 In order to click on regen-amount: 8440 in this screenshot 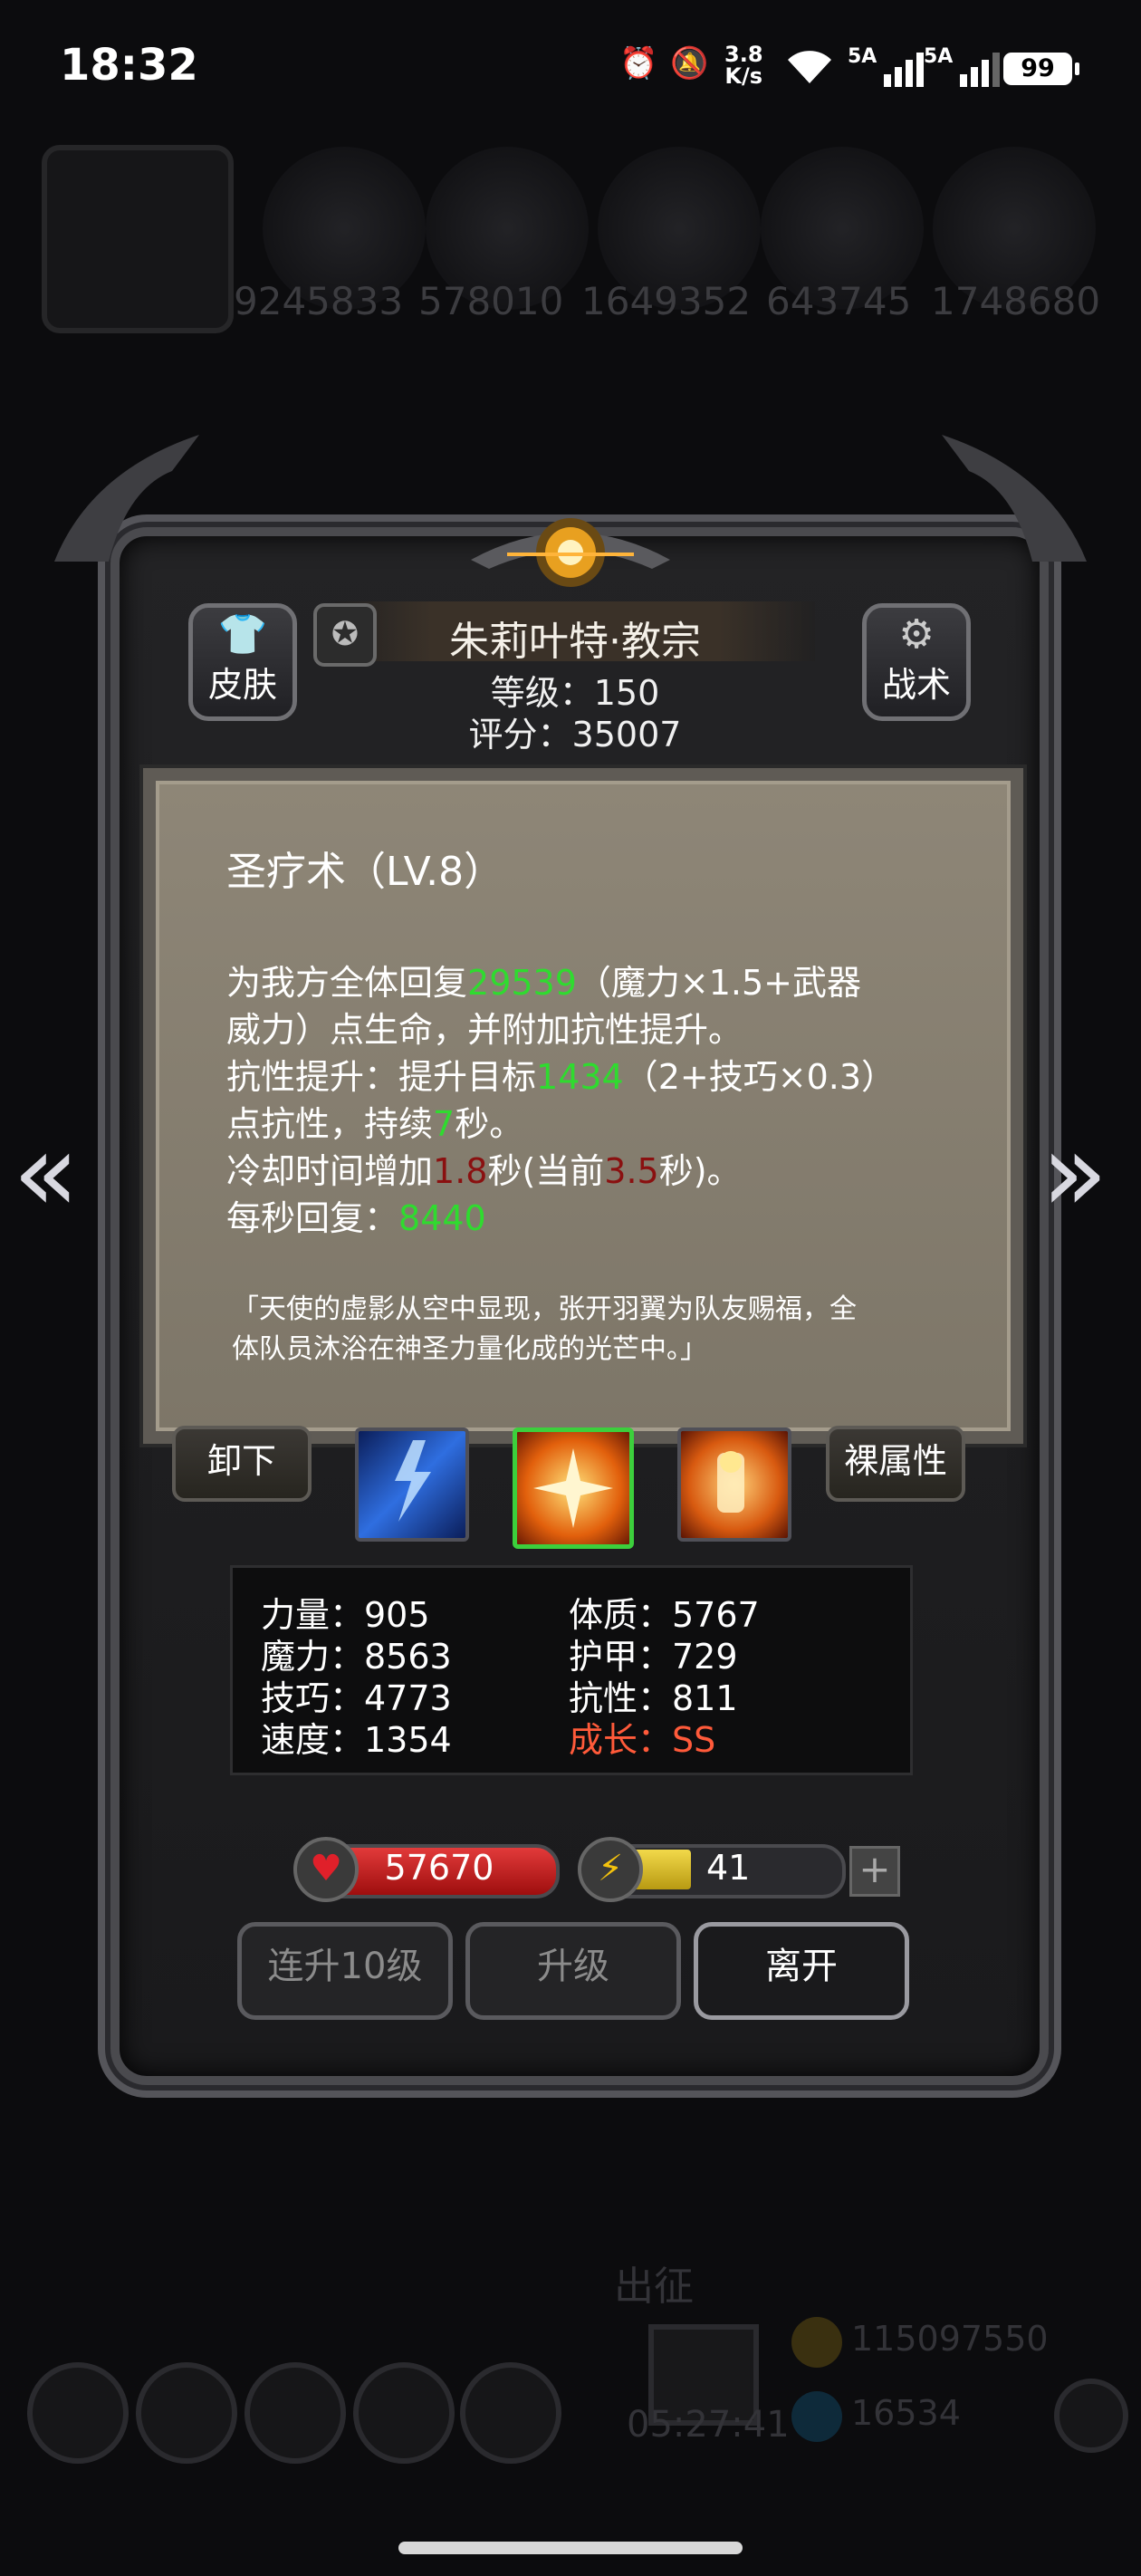, I will do `click(442, 1218)`.